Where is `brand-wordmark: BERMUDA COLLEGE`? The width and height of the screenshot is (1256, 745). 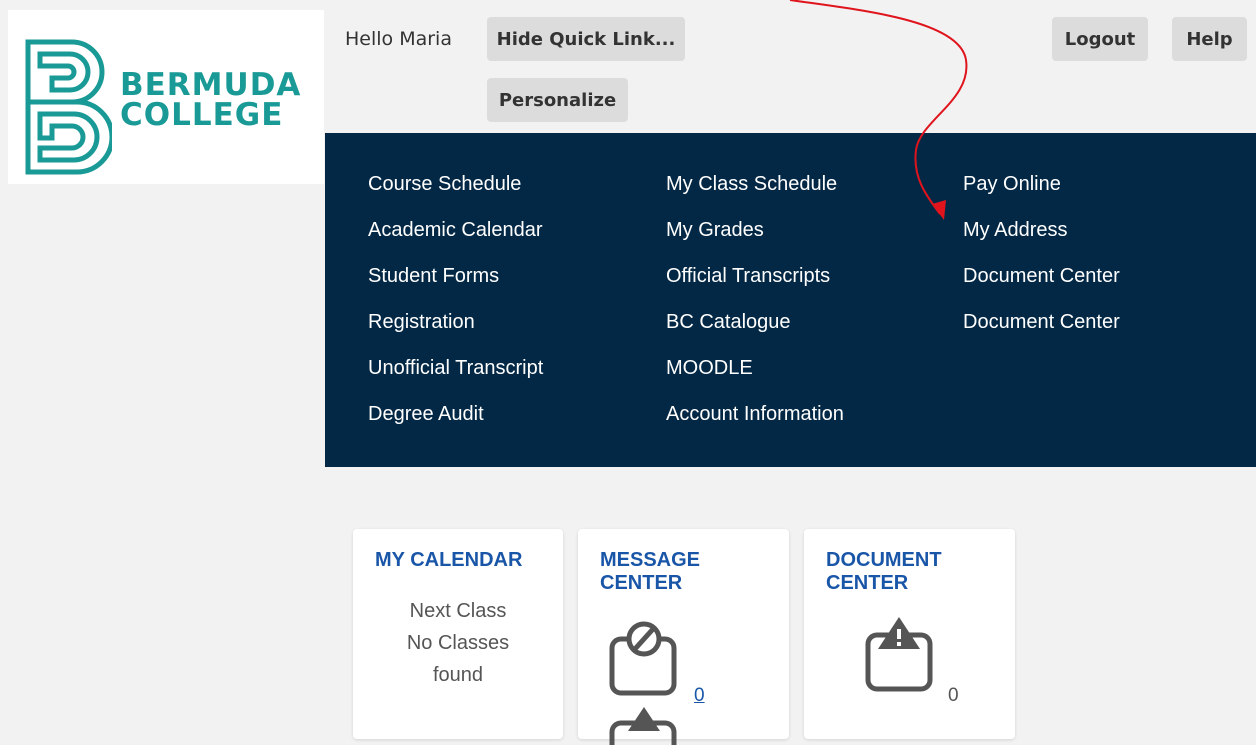
brand-wordmark: BERMUDA COLLEGE is located at coordinates (211, 100).